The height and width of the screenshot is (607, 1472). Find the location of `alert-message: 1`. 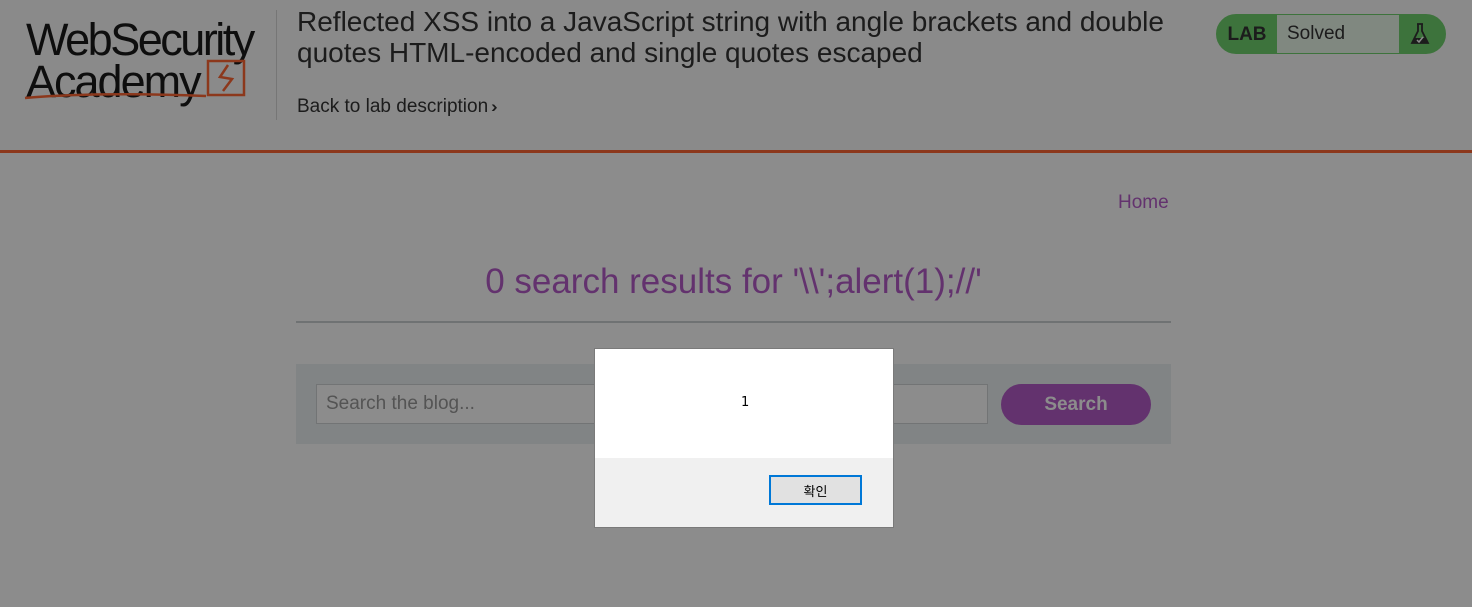

alert-message: 1 is located at coordinates (745, 402).